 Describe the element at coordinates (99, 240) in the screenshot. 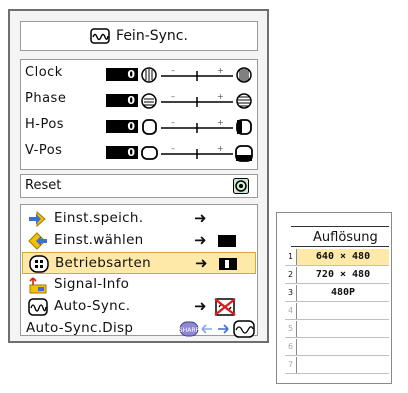

I see `option-label: Einst.wählen` at that location.